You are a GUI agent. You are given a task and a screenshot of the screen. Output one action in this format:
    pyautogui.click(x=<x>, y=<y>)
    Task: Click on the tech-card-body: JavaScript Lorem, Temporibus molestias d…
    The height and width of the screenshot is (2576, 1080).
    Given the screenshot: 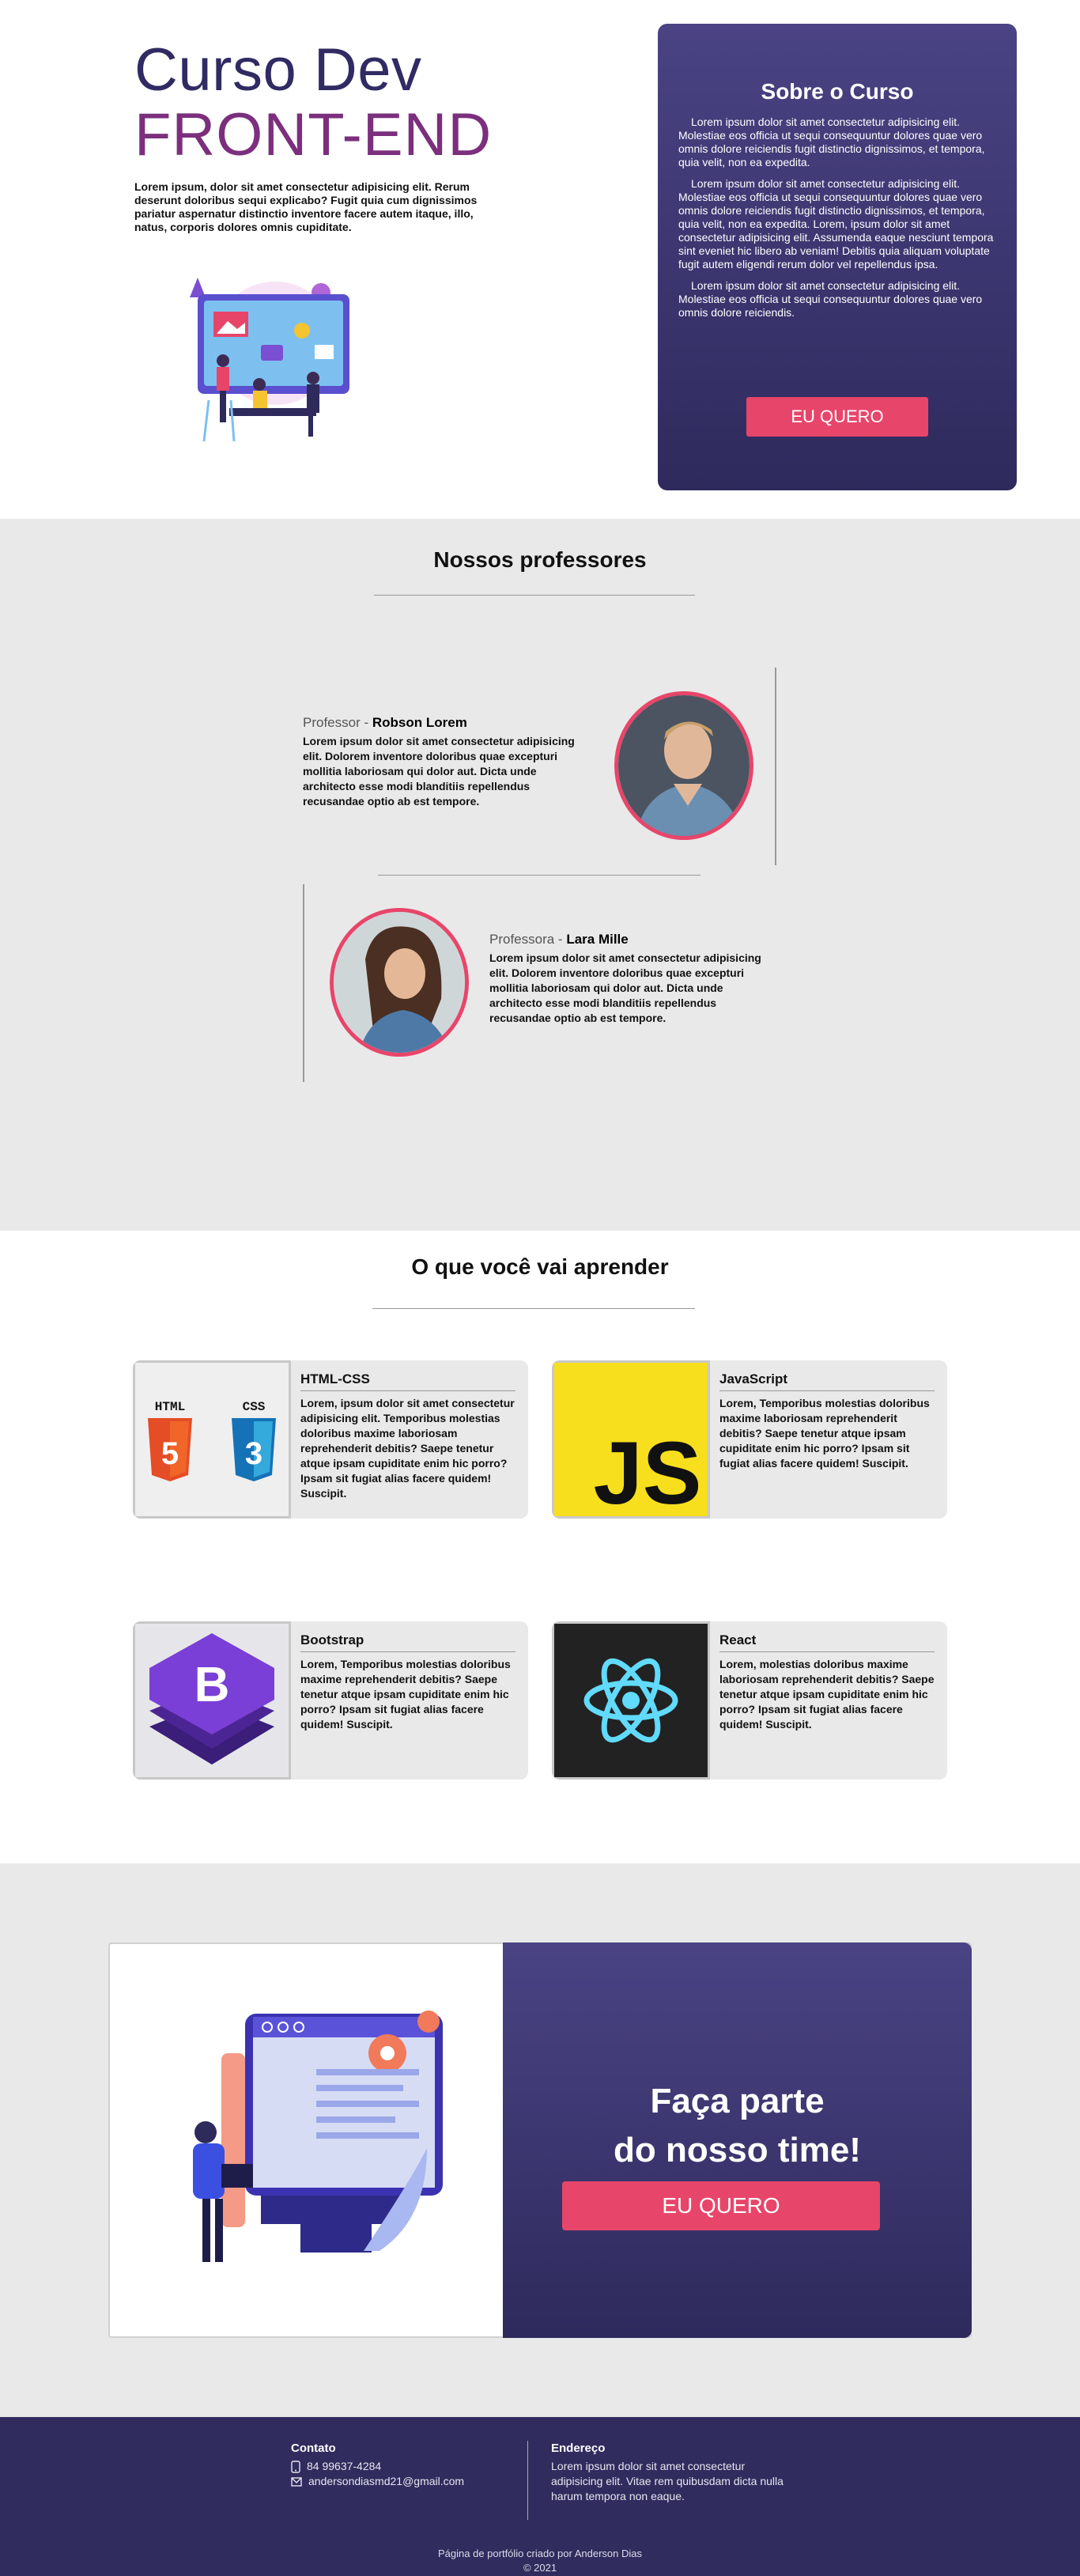 What is the action you would take?
    pyautogui.click(x=827, y=1421)
    